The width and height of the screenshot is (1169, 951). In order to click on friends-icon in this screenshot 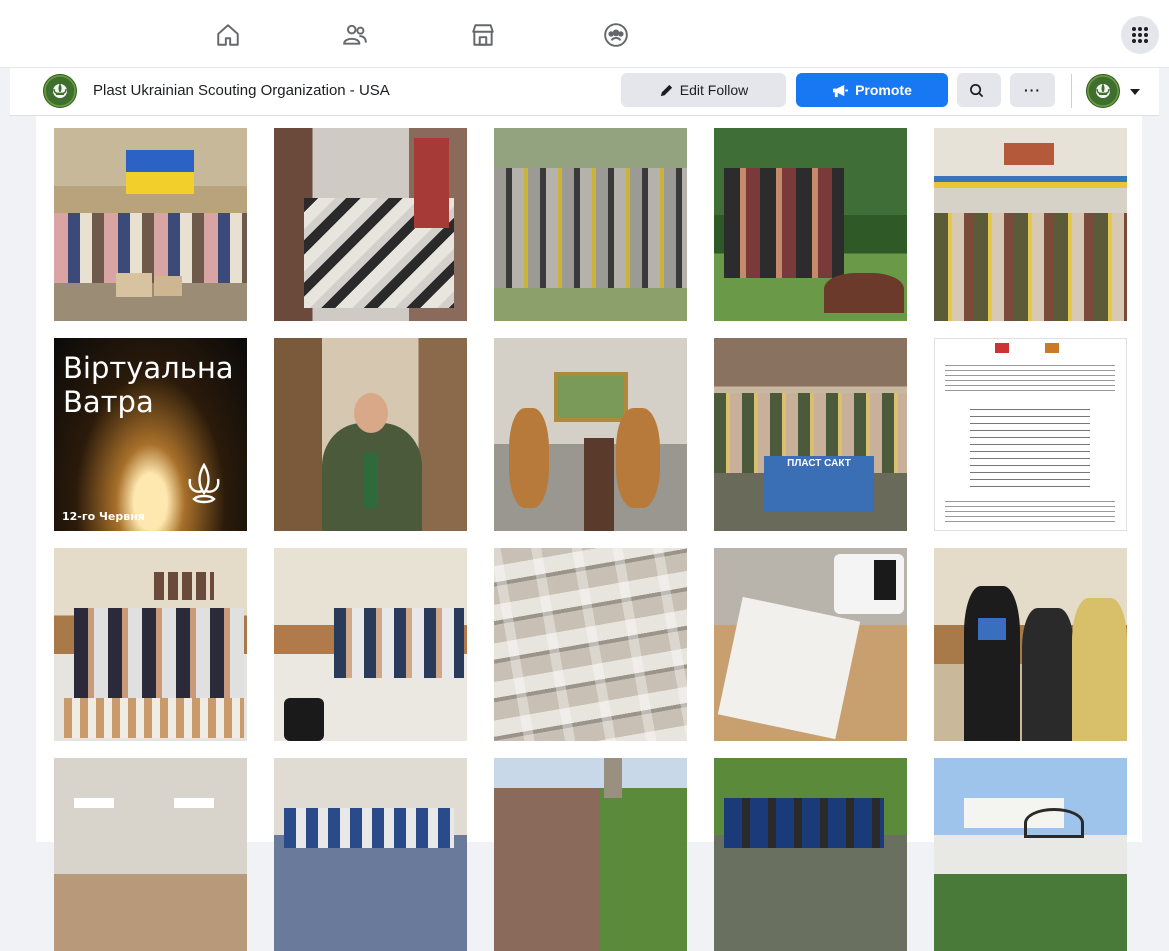, I will do `click(355, 35)`.